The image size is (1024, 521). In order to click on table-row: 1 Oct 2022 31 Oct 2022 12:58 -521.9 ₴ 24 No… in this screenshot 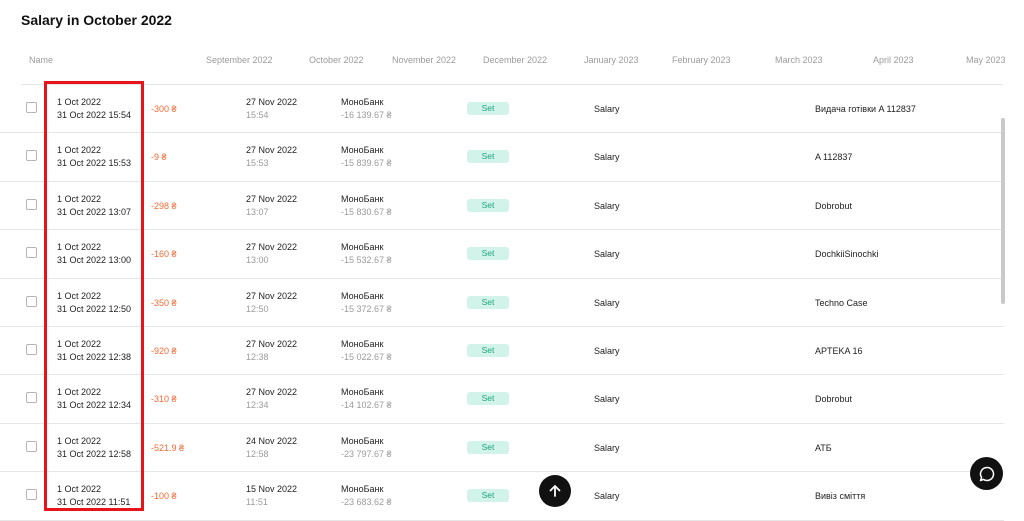, I will do `click(502, 448)`.